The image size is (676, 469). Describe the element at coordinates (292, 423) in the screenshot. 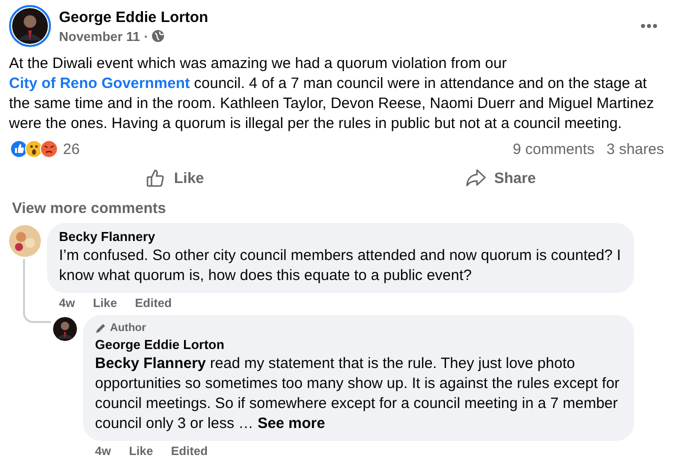

I see `see-more-link: See more` at that location.